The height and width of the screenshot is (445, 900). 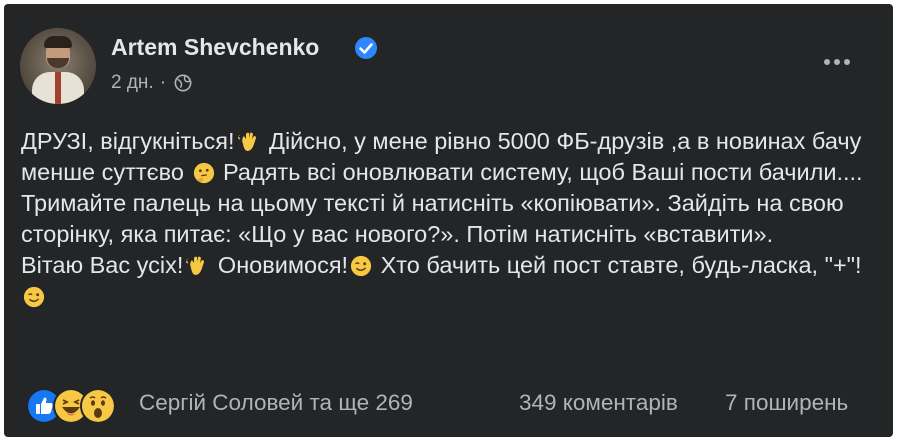 I want to click on verified-badge-icon, so click(x=366, y=48).